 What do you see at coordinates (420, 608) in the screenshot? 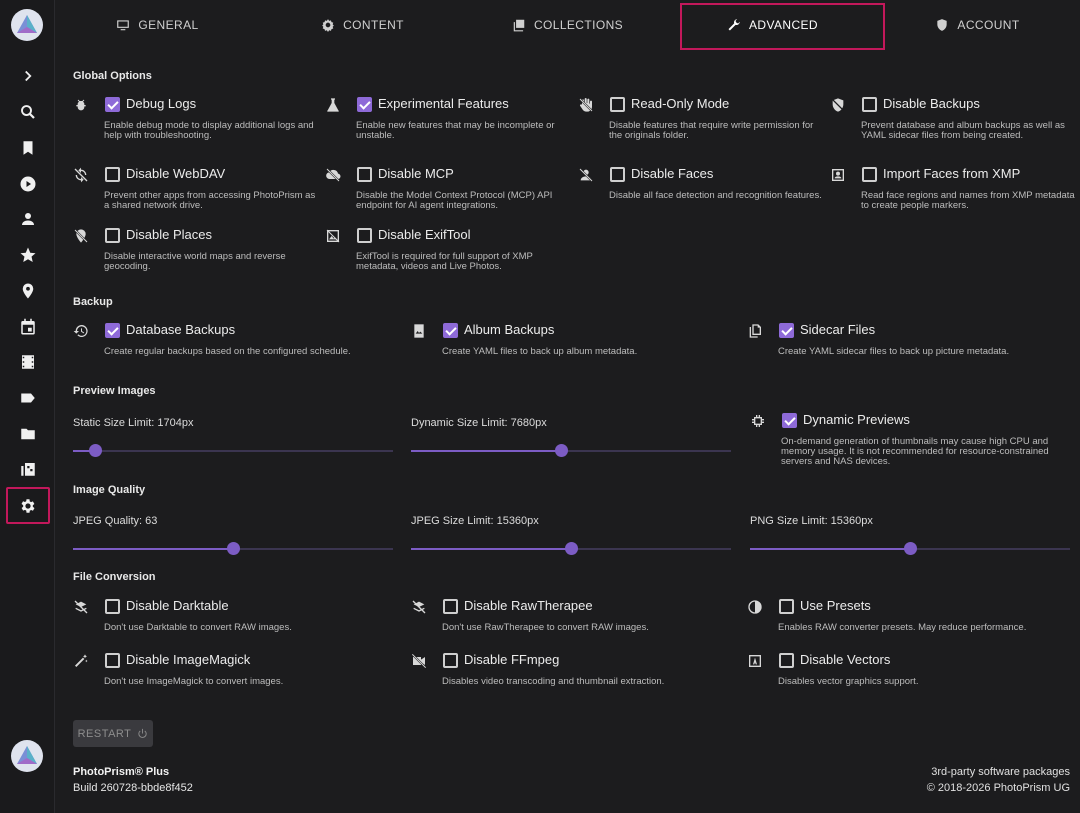
I see `rawtherapee-off-icon` at bounding box center [420, 608].